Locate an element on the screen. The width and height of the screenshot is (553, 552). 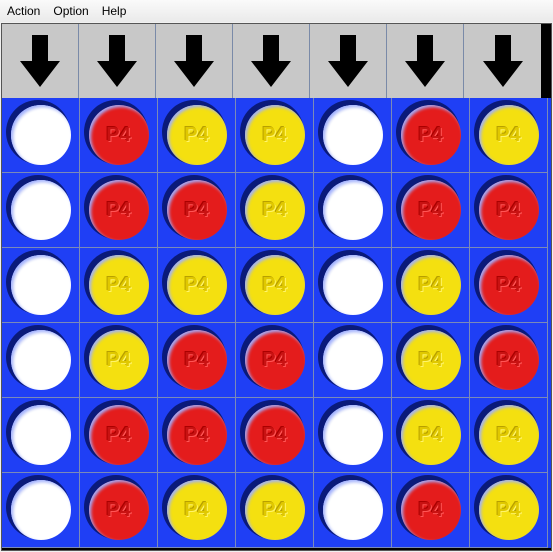
drop-buttons-row is located at coordinates (276, 61).